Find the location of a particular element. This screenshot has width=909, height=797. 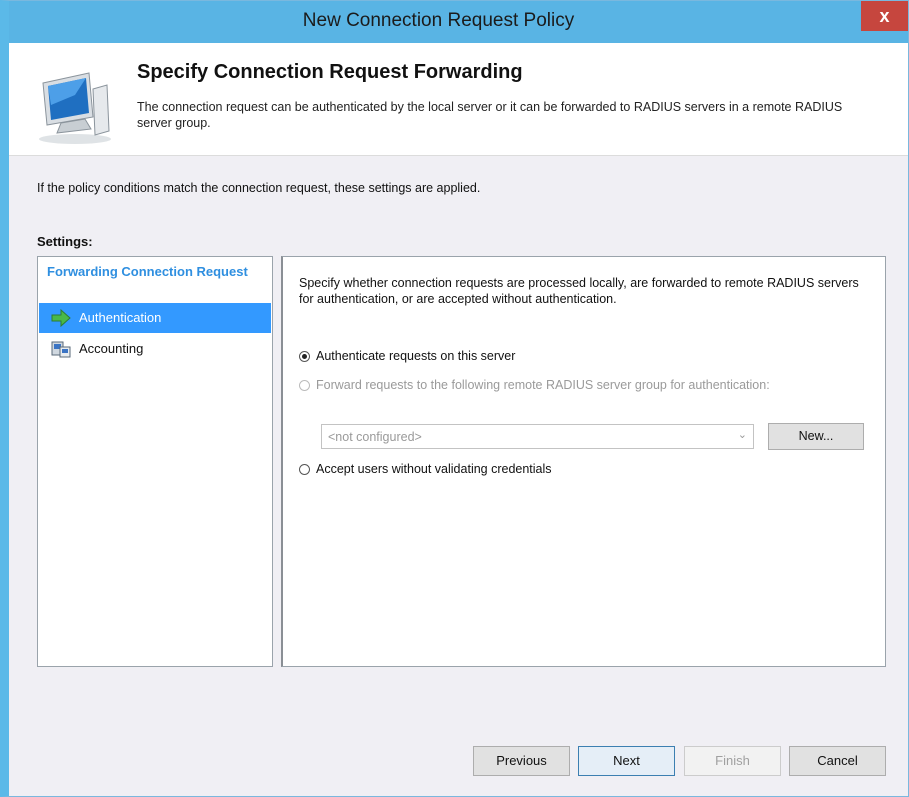

settings-label: Settings: is located at coordinates (65, 241).